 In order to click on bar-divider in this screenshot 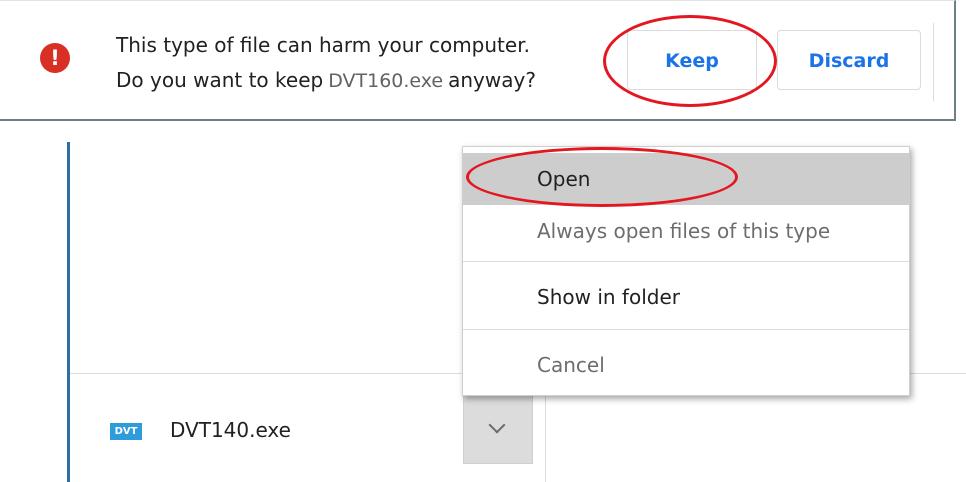, I will do `click(933, 62)`.